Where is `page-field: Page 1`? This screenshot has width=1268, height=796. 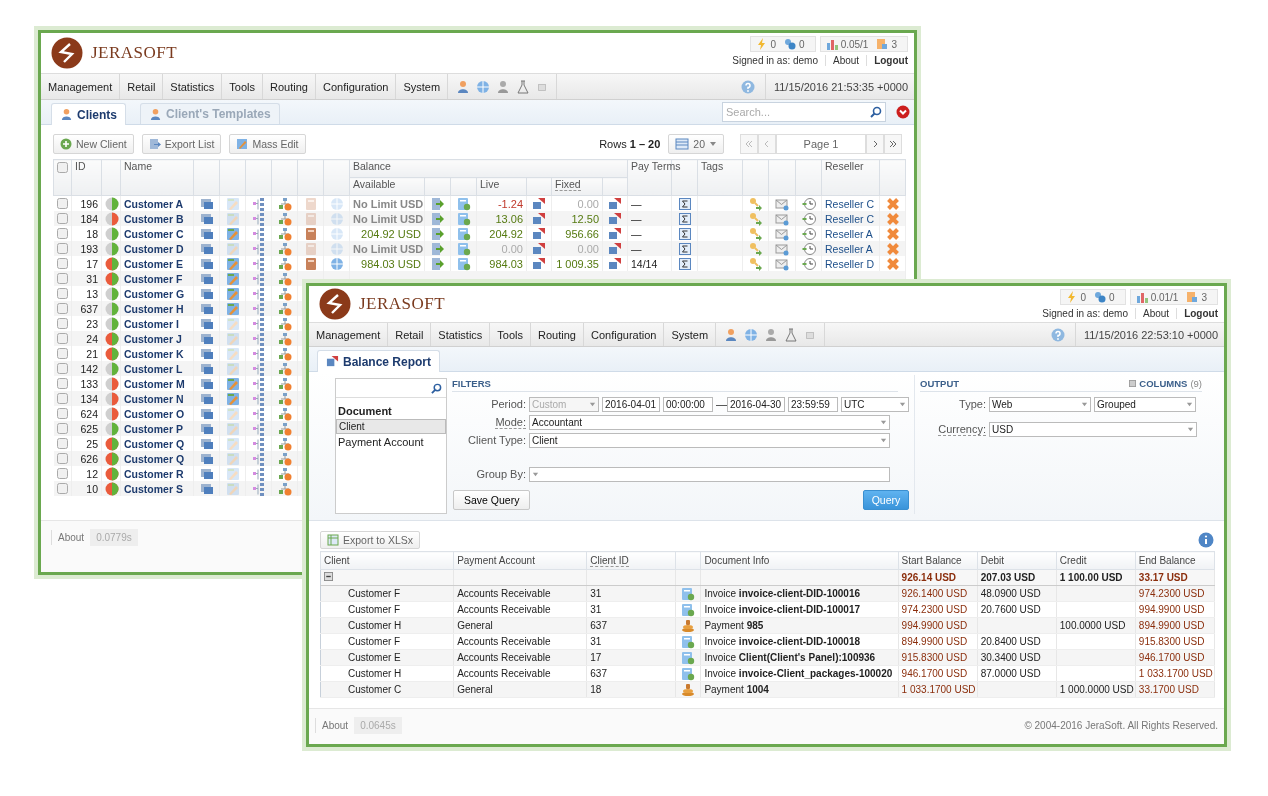
page-field: Page 1 is located at coordinates (821, 144).